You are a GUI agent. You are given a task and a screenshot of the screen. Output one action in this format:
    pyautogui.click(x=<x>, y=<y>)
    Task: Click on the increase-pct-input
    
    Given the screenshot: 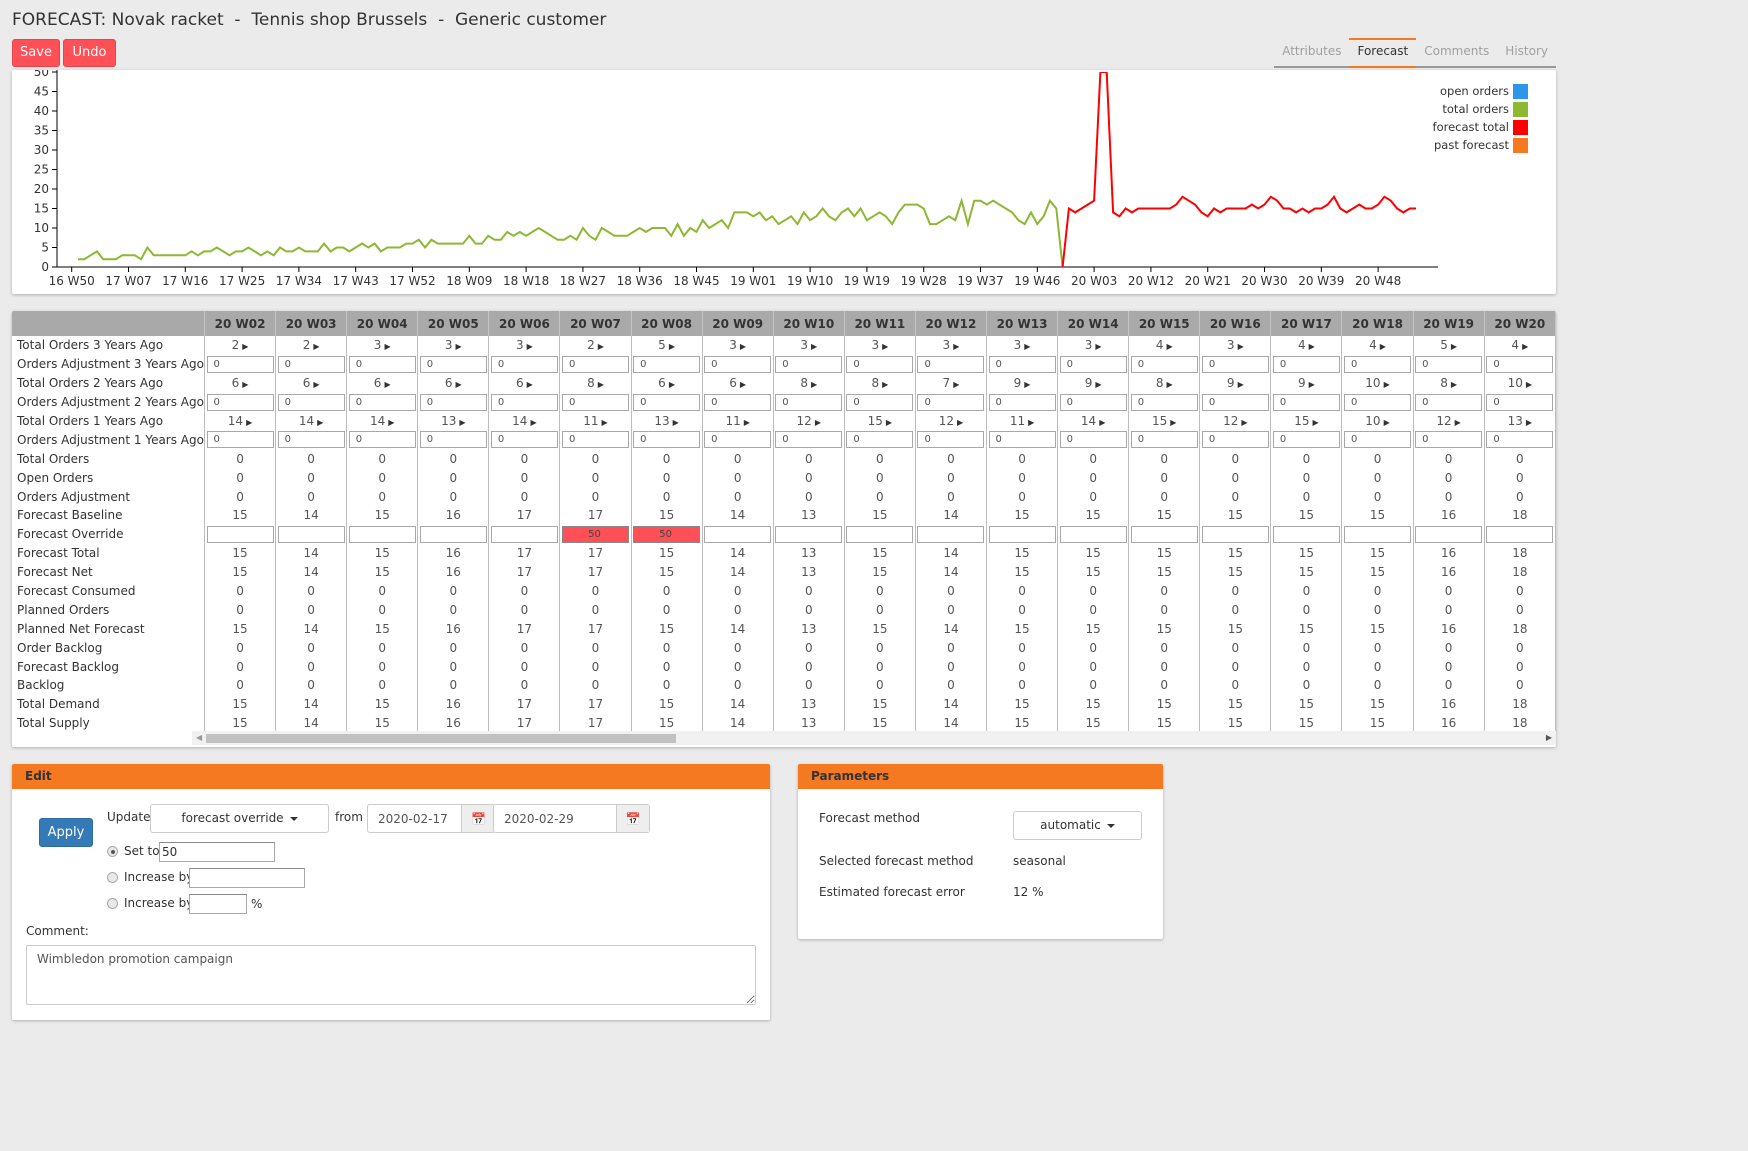 What is the action you would take?
    pyautogui.click(x=218, y=904)
    